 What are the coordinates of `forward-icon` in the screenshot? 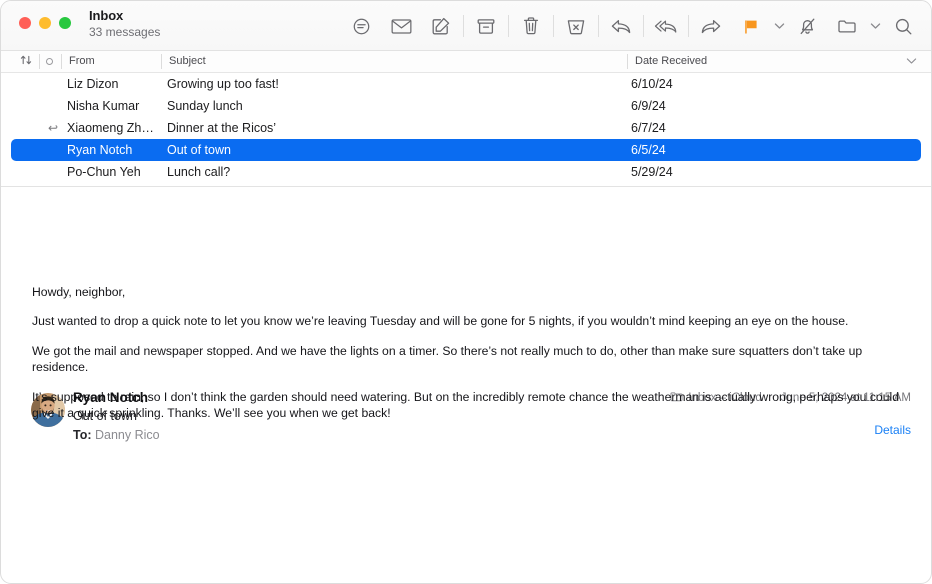 It's located at (711, 26).